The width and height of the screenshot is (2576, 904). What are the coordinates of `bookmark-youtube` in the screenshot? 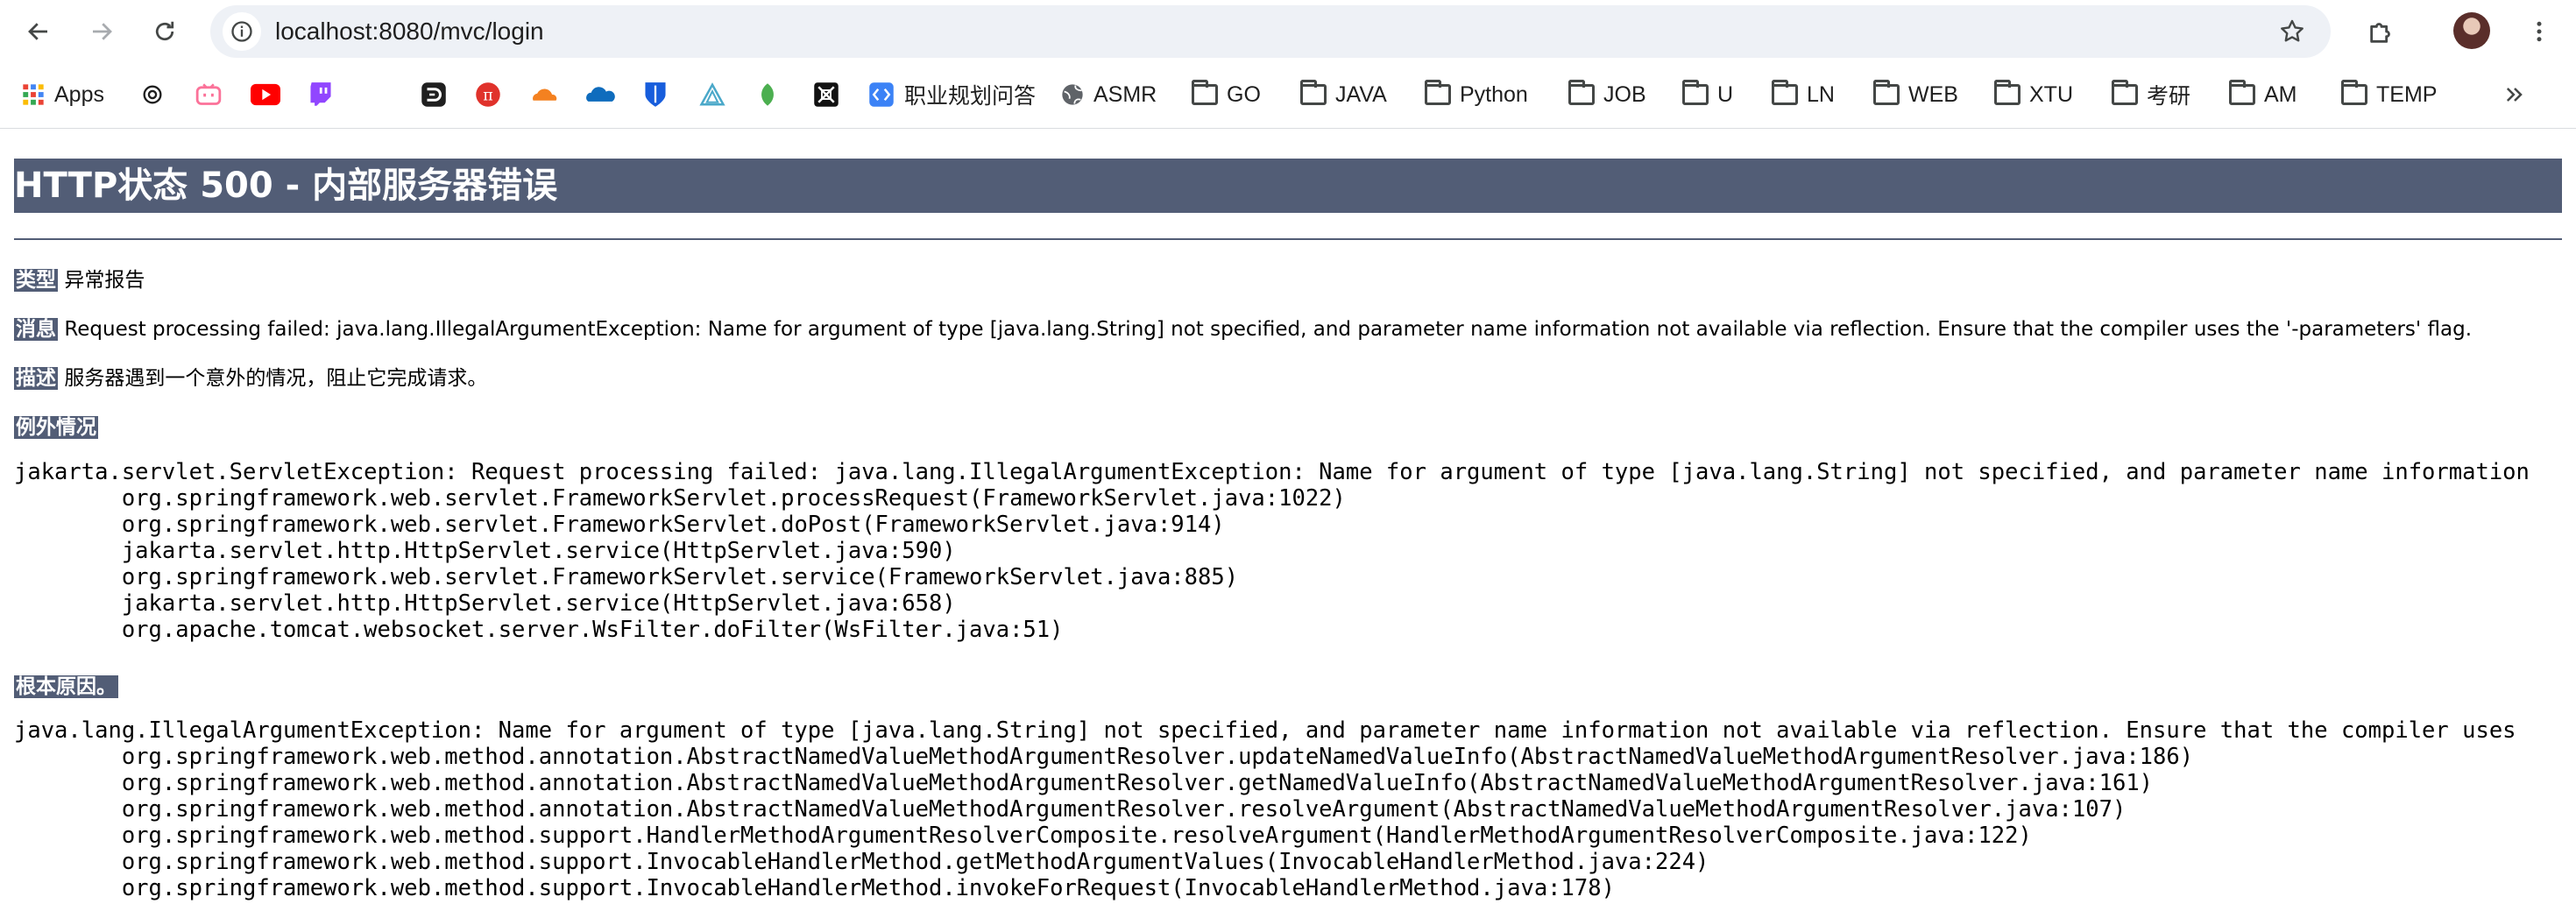 It's located at (265, 94).